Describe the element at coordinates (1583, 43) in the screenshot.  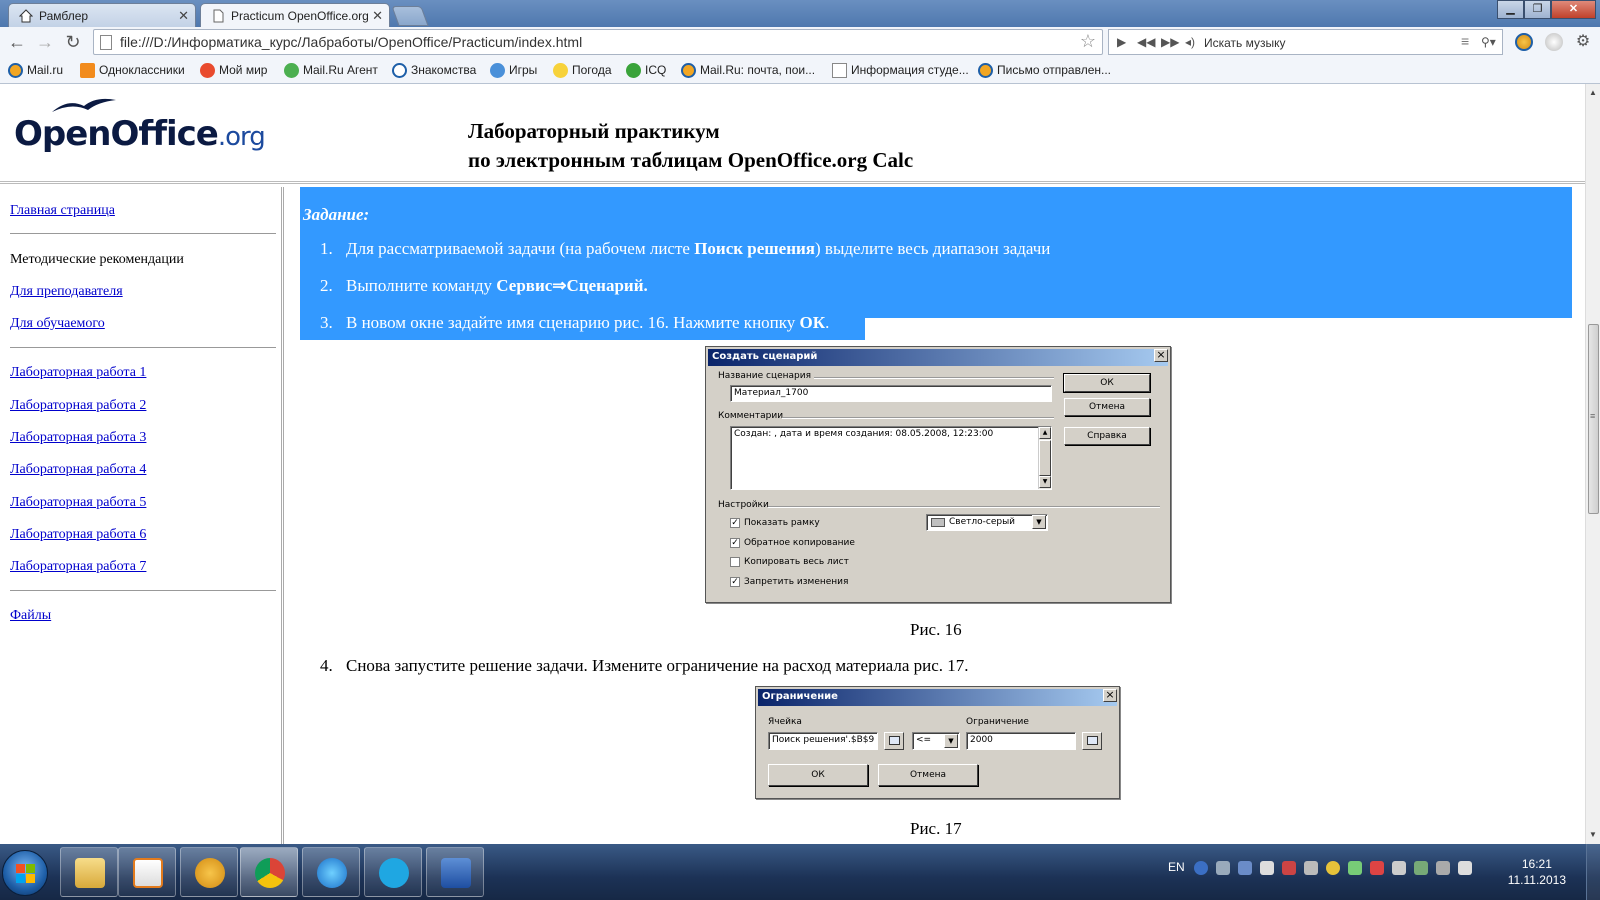
I see `wrench-icon: ⚙` at that location.